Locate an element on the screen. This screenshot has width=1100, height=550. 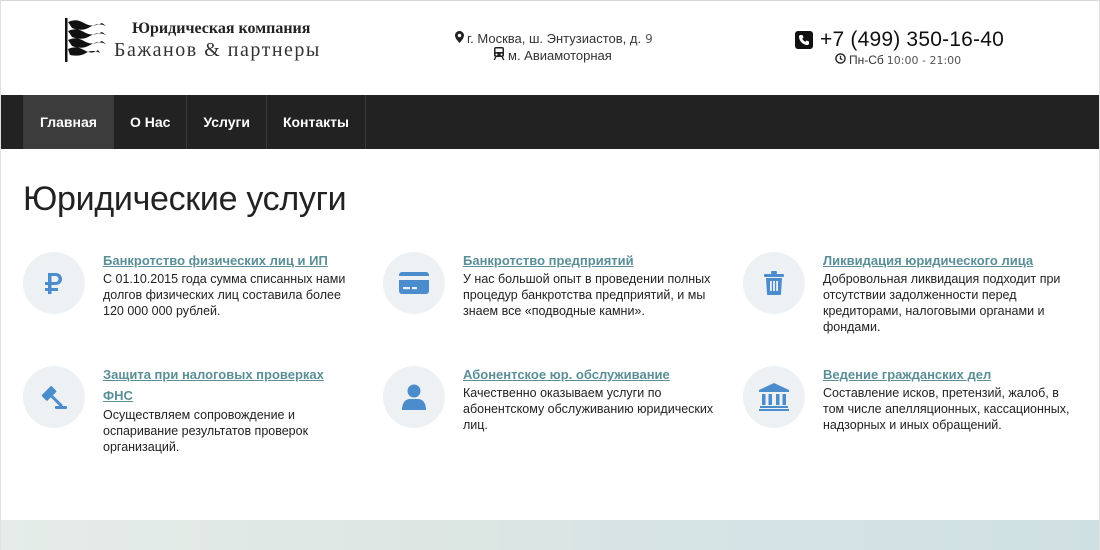
nav-item-contacts: Контакты is located at coordinates (316, 122).